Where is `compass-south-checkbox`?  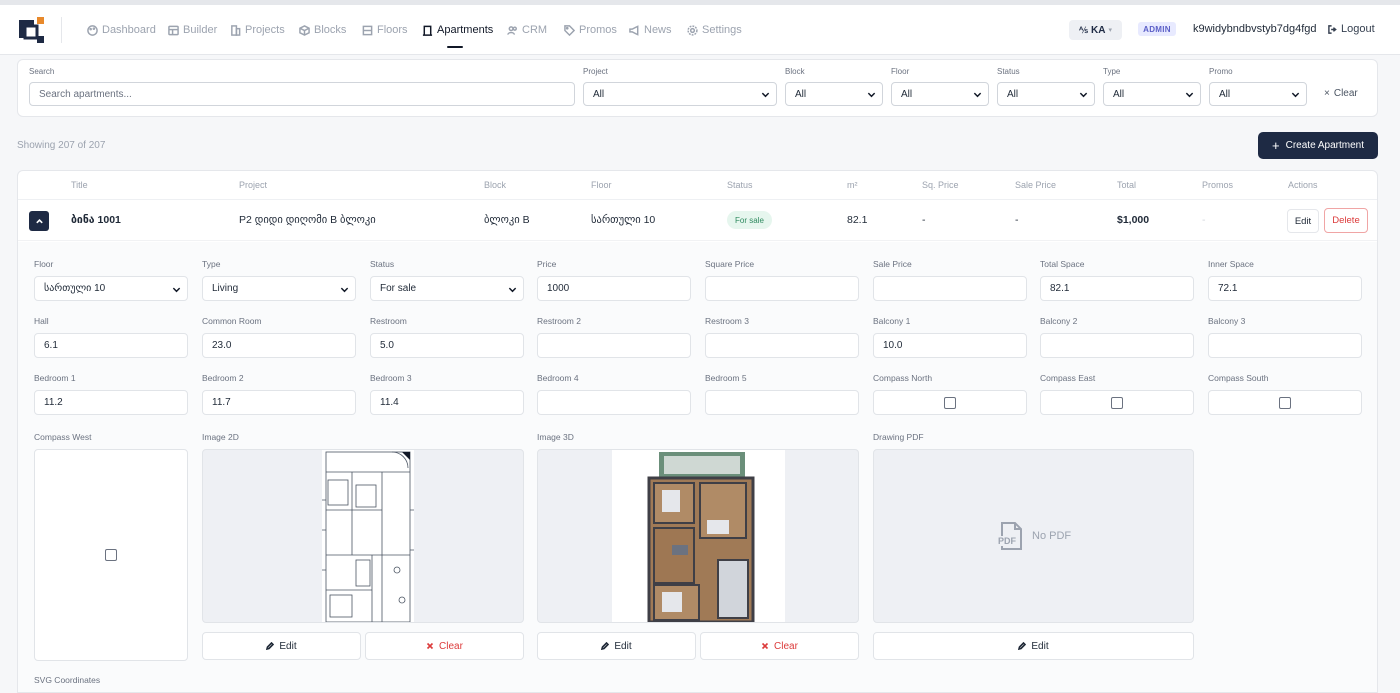
compass-south-checkbox is located at coordinates (1285, 403).